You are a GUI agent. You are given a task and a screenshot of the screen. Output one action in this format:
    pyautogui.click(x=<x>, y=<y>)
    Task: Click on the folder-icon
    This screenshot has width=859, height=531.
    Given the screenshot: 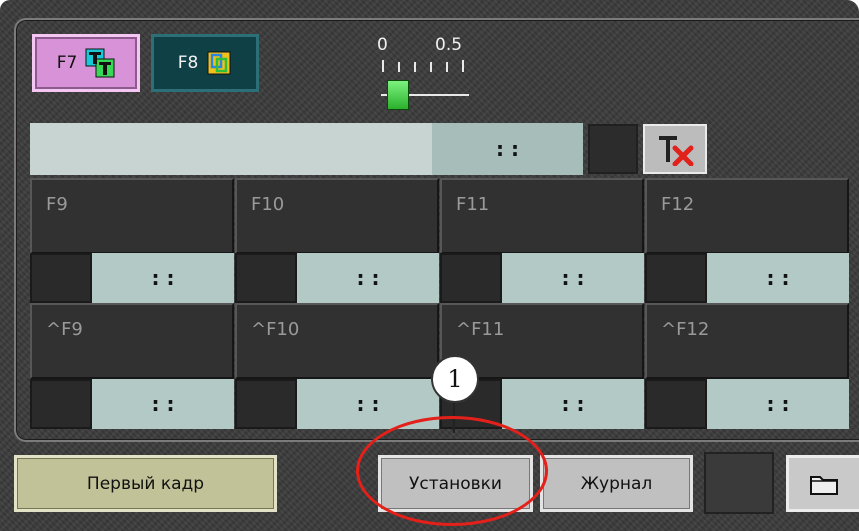 What is the action you would take?
    pyautogui.click(x=824, y=485)
    